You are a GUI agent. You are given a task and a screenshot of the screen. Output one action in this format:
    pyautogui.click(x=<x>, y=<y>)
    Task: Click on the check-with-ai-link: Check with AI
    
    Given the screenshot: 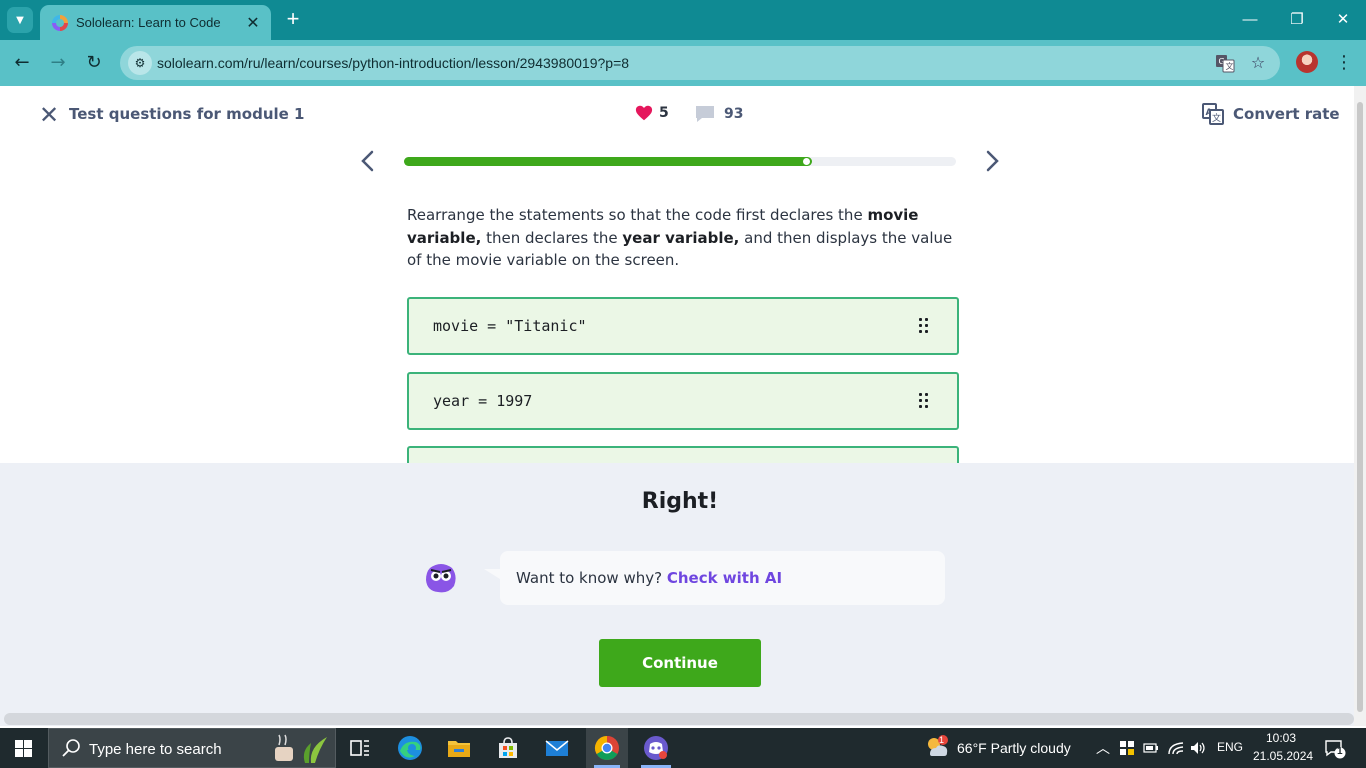 What is the action you would take?
    pyautogui.click(x=724, y=578)
    